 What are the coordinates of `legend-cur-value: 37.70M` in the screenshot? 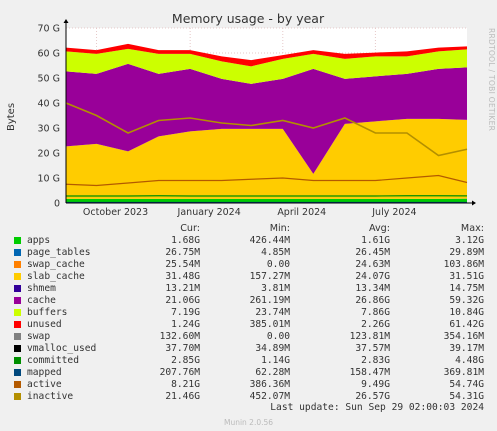 It's located at (182, 348).